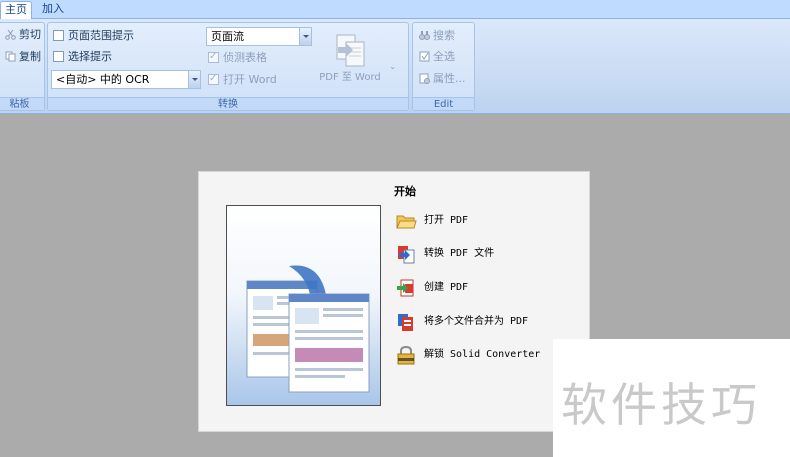 The image size is (790, 457). I want to click on convert-group: 页面范围提示 选择提示 <自动> 中的 OCR 页面流 侦测表格 打开 Word, so click(228, 66).